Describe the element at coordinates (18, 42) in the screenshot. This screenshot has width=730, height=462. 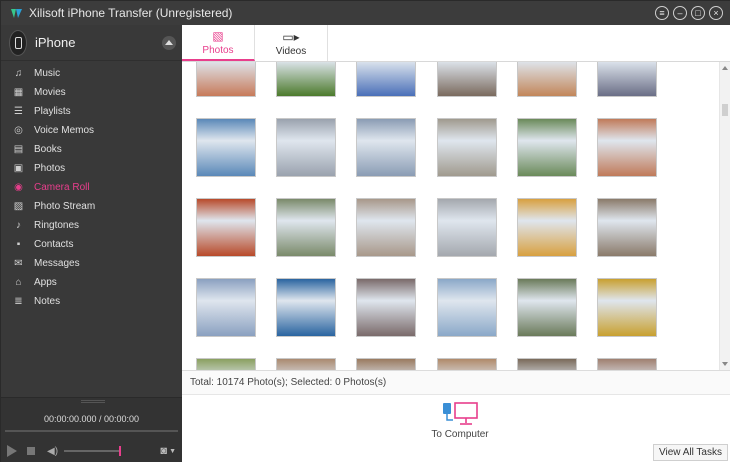
I see `iphone-icon` at that location.